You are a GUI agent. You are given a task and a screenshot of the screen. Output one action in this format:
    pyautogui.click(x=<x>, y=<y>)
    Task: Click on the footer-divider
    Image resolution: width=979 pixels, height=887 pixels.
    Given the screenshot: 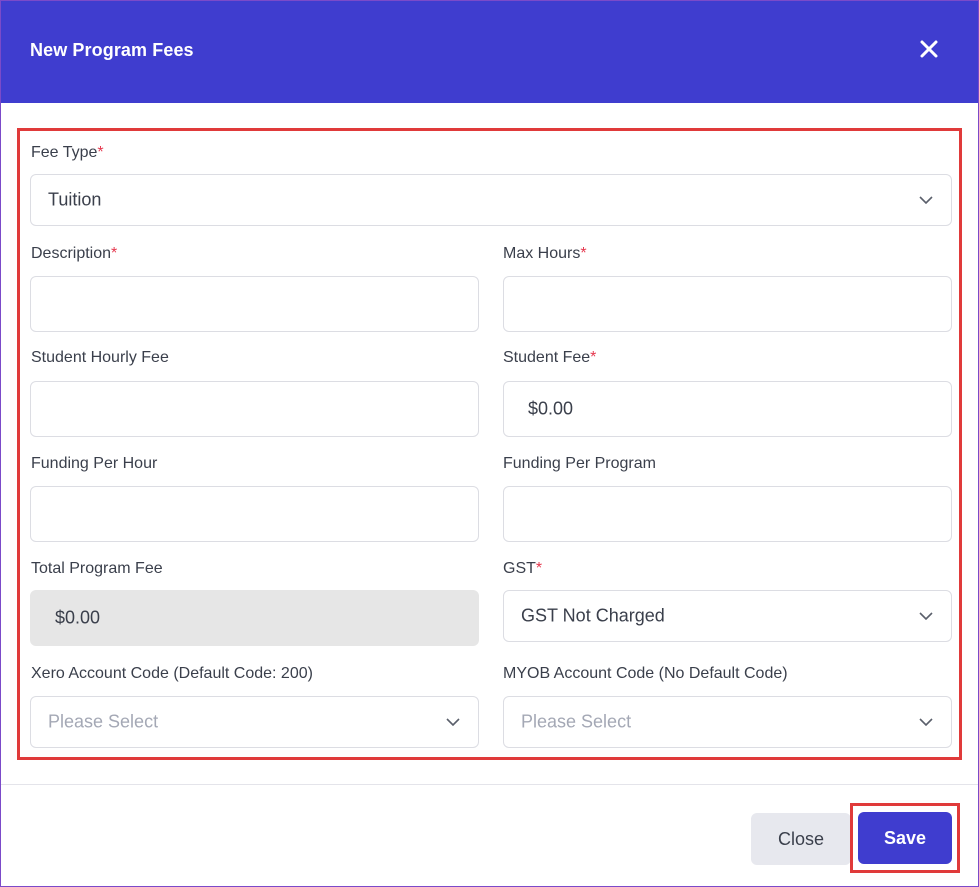 What is the action you would take?
    pyautogui.click(x=489, y=784)
    